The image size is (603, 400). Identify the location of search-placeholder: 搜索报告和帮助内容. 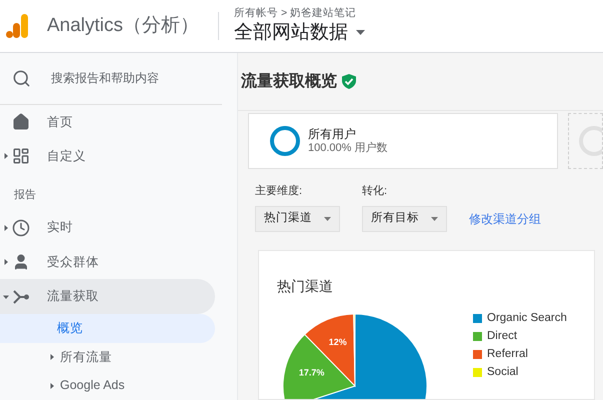
(105, 79).